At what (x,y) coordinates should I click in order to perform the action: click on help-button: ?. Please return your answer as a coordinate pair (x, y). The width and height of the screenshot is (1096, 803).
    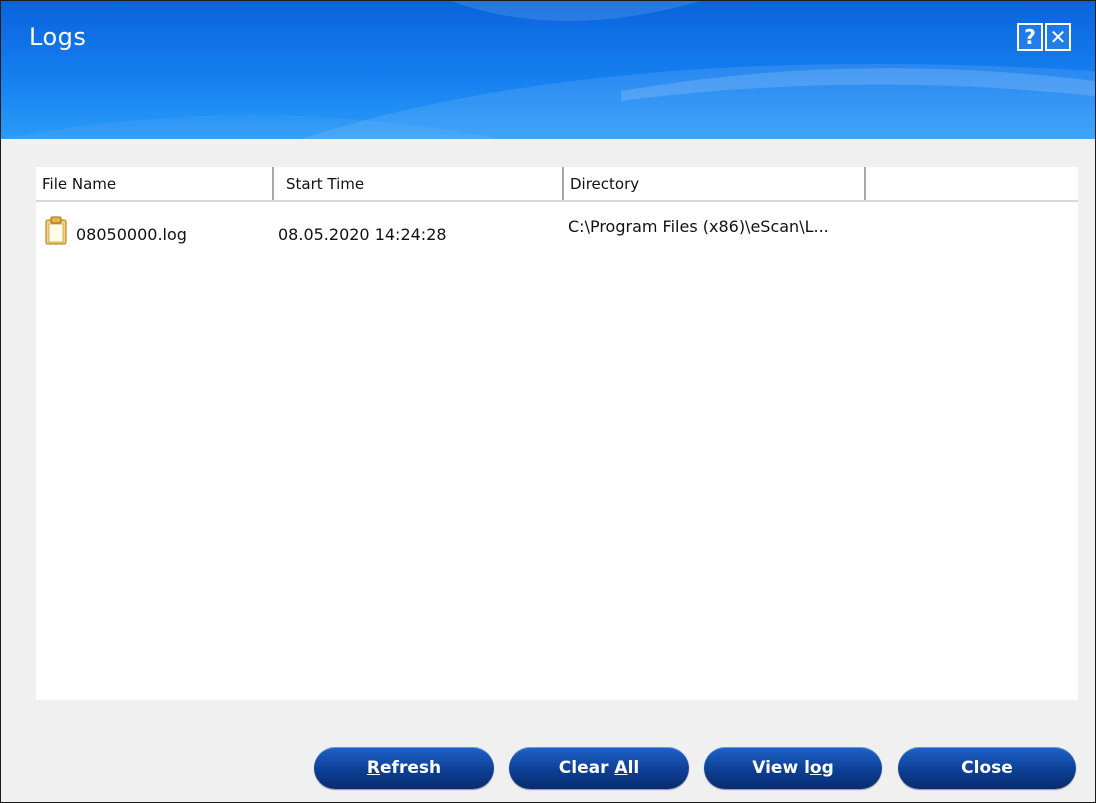
    Looking at the image, I should click on (1030, 37).